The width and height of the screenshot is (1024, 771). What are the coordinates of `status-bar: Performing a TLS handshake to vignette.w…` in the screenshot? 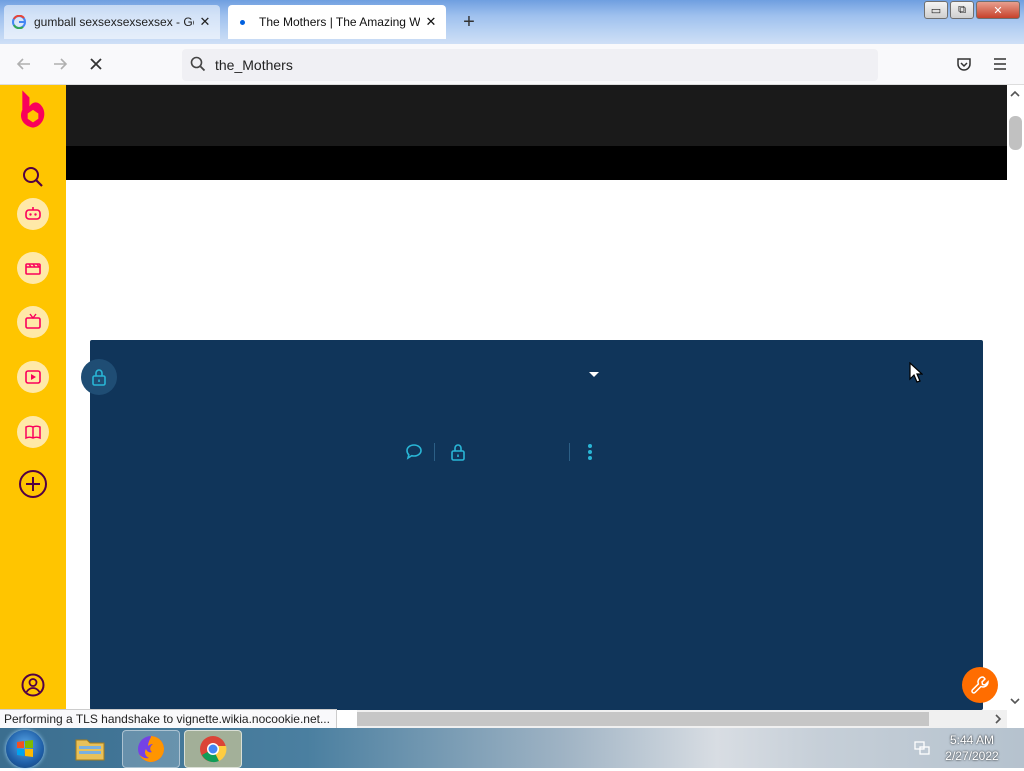 It's located at (168, 719).